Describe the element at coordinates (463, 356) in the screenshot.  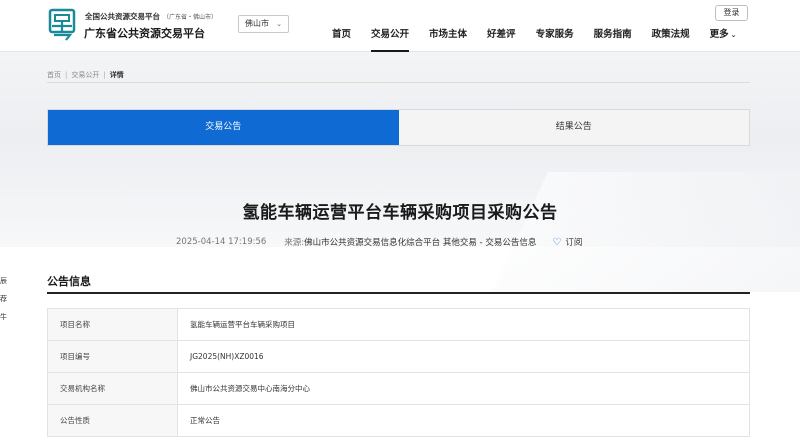
I see `table-value: JG2025(NH)XZ0016` at that location.